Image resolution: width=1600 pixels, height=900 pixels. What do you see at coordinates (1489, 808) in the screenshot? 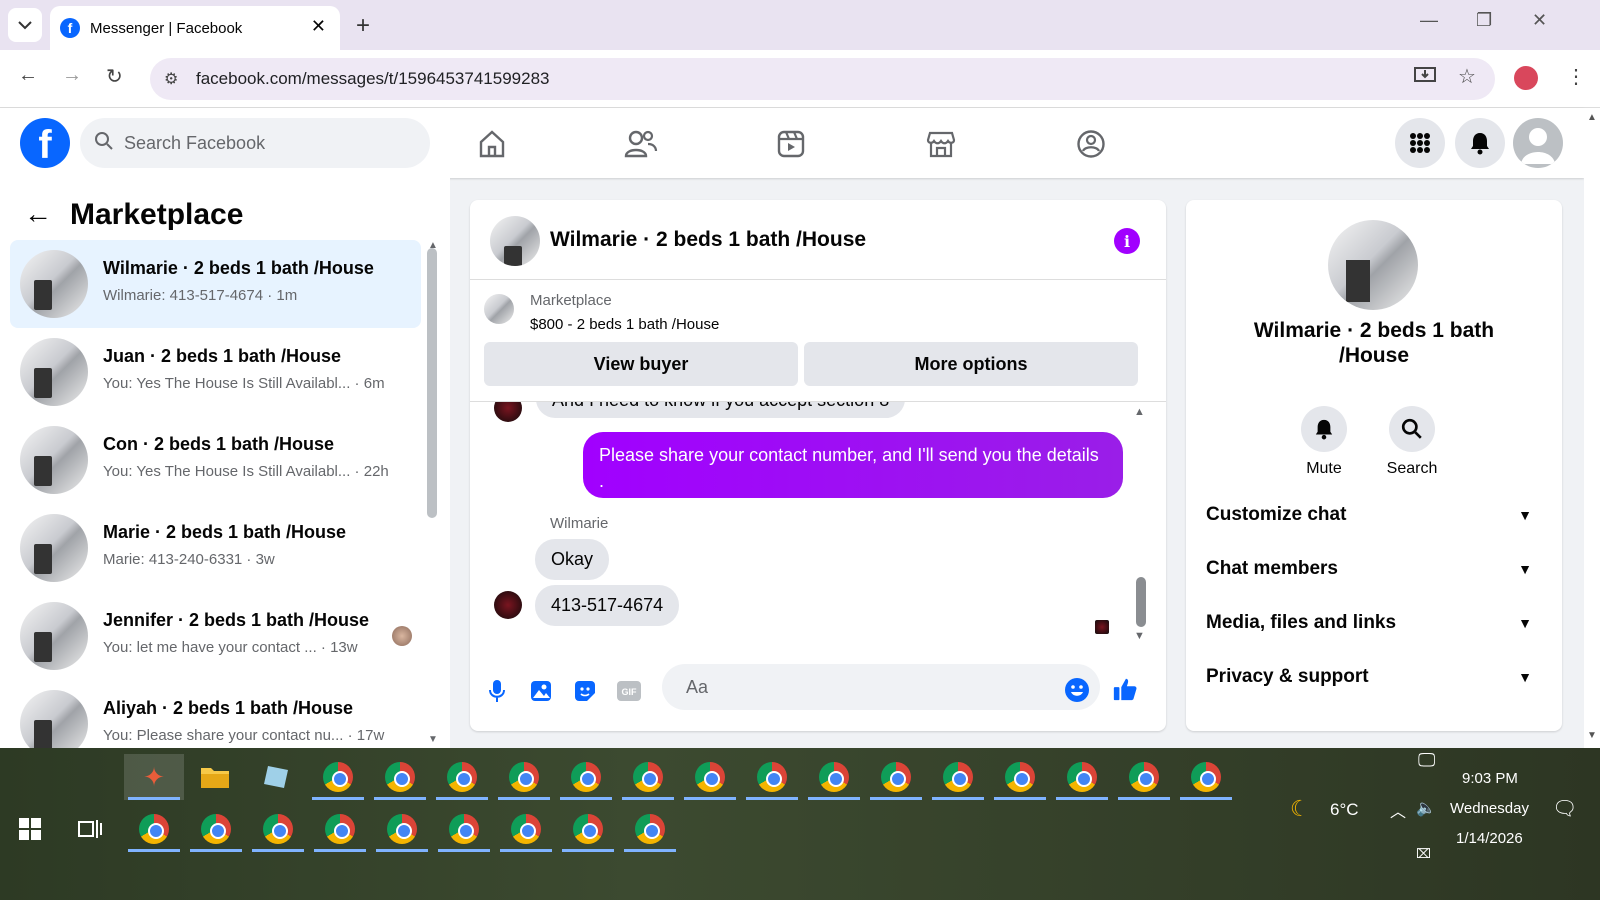
I see `clock-day: Wednesday` at bounding box center [1489, 808].